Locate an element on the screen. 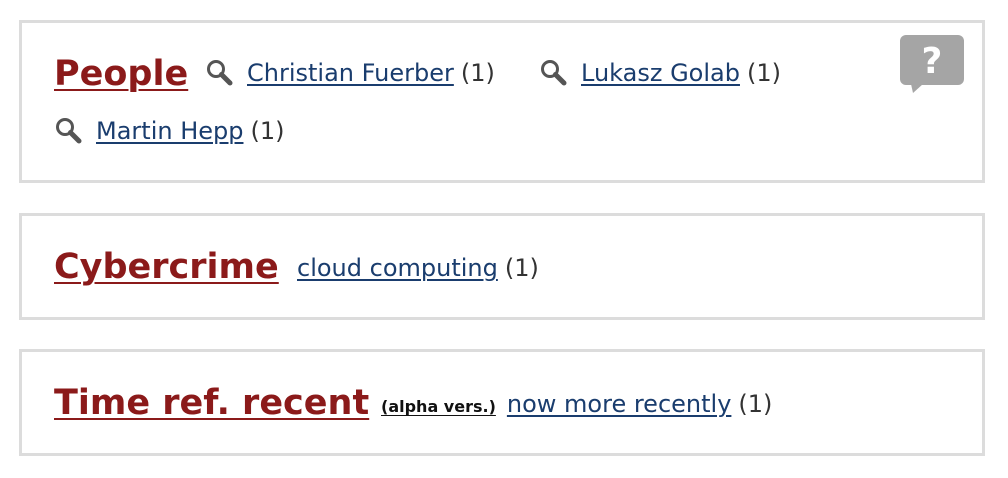 The image size is (1008, 478). person-link: Martin Hepp is located at coordinates (169, 131).